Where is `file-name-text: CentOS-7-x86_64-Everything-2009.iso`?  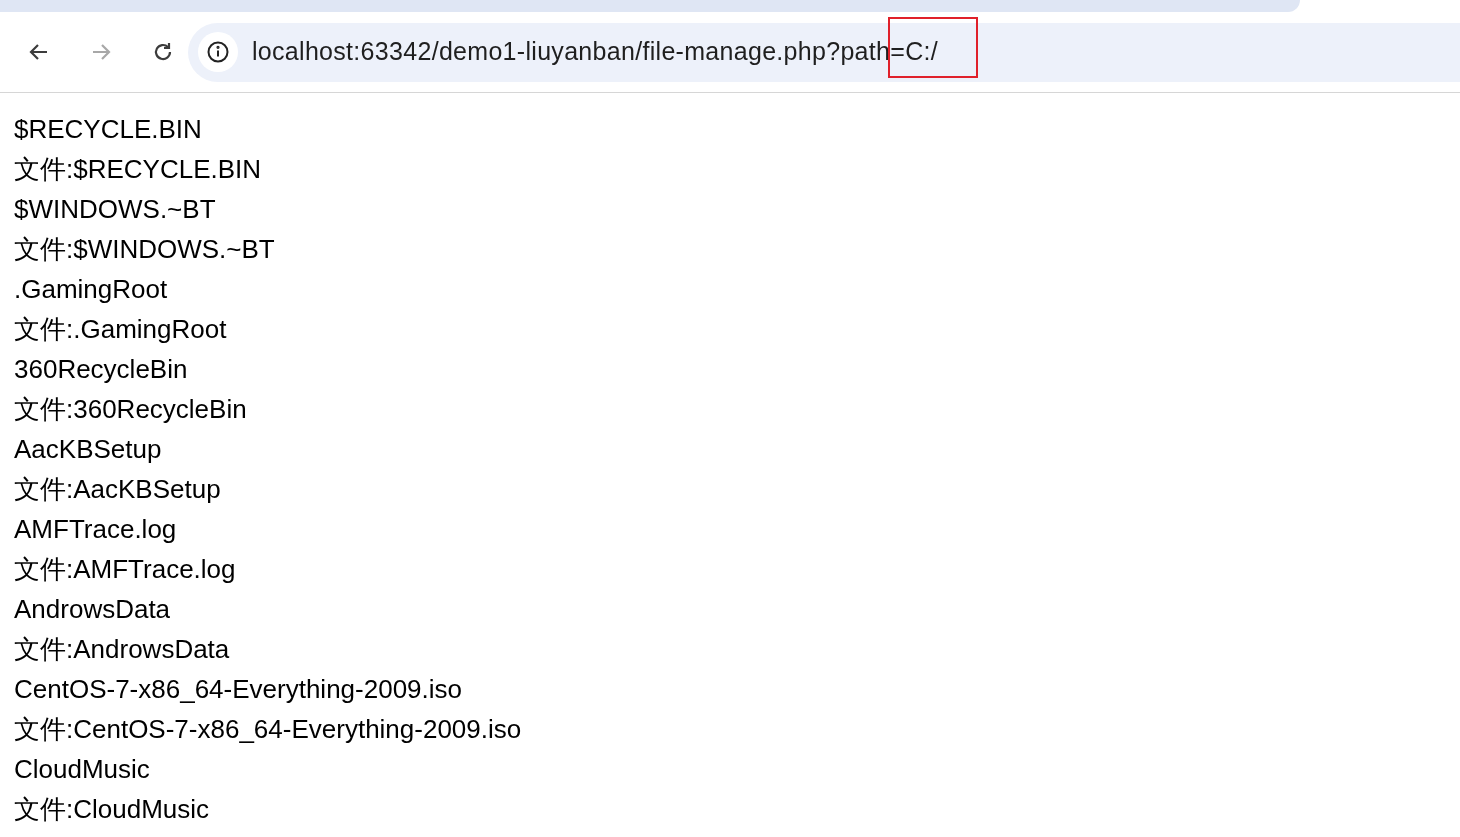
file-name-text: CentOS-7-x86_64-Everything-2009.iso is located at coordinates (238, 689).